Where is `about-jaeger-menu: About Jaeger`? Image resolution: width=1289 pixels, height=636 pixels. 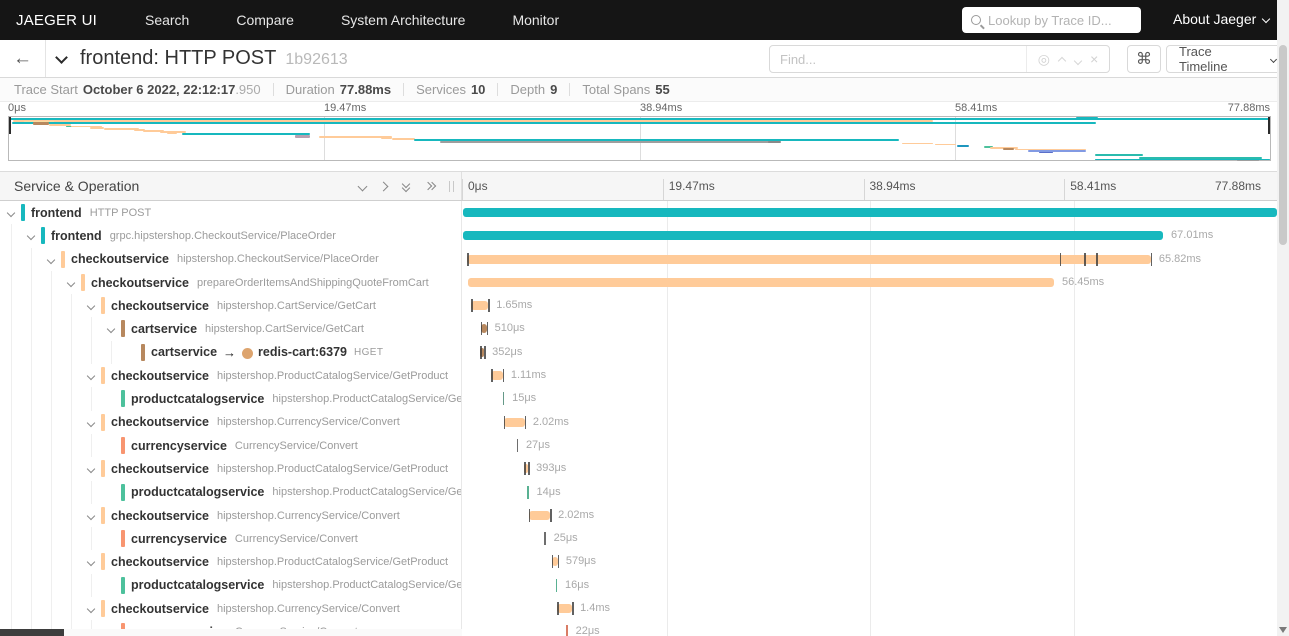
about-jaeger-menu: About Jaeger is located at coordinates (1222, 19).